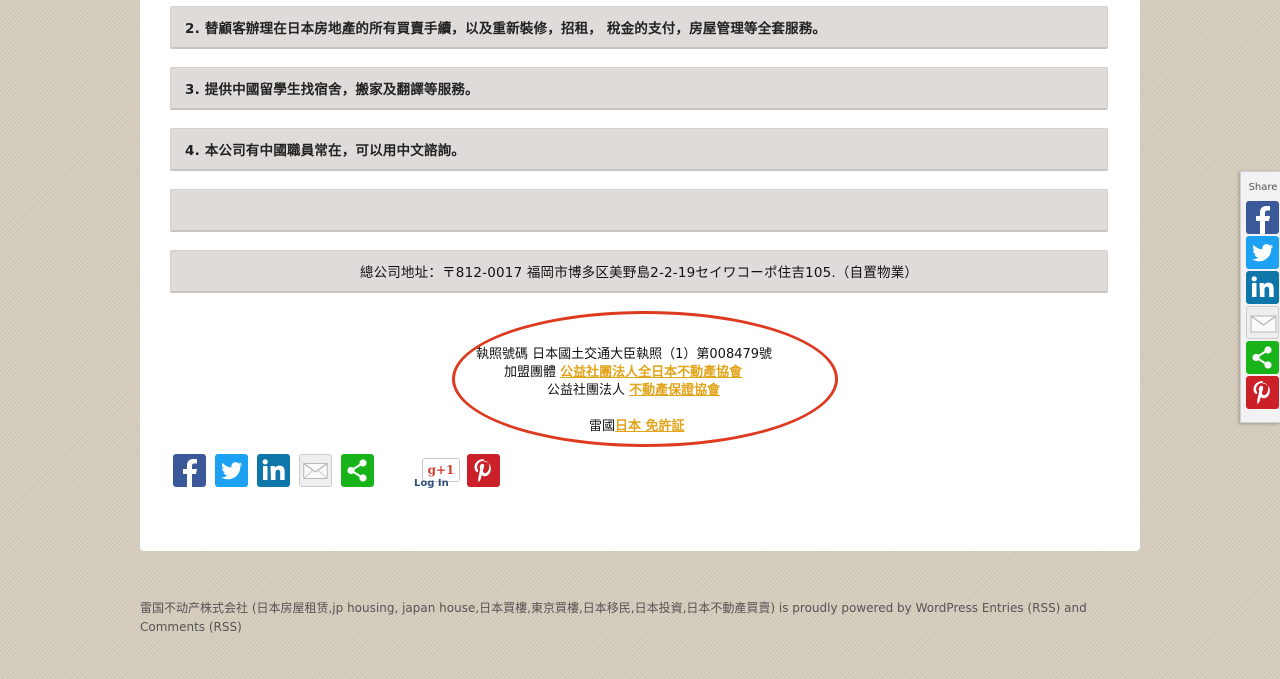 This screenshot has height=679, width=1280. What do you see at coordinates (1262, 252) in the screenshot?
I see `side-twitter-icon` at bounding box center [1262, 252].